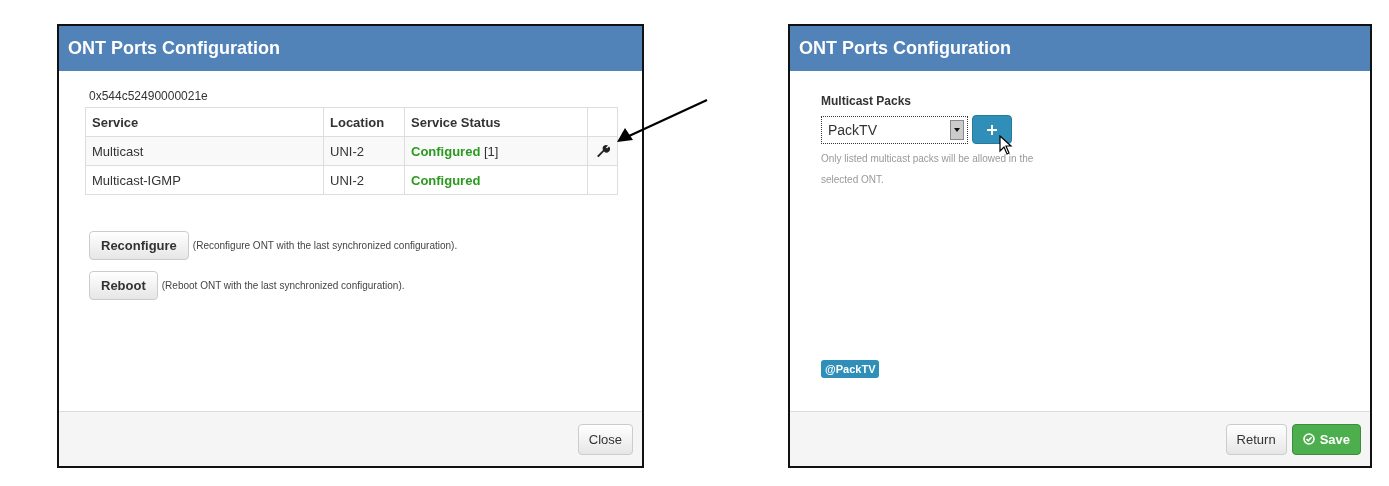  Describe the element at coordinates (364, 122) in the screenshot. I see `column-header: Location` at that location.